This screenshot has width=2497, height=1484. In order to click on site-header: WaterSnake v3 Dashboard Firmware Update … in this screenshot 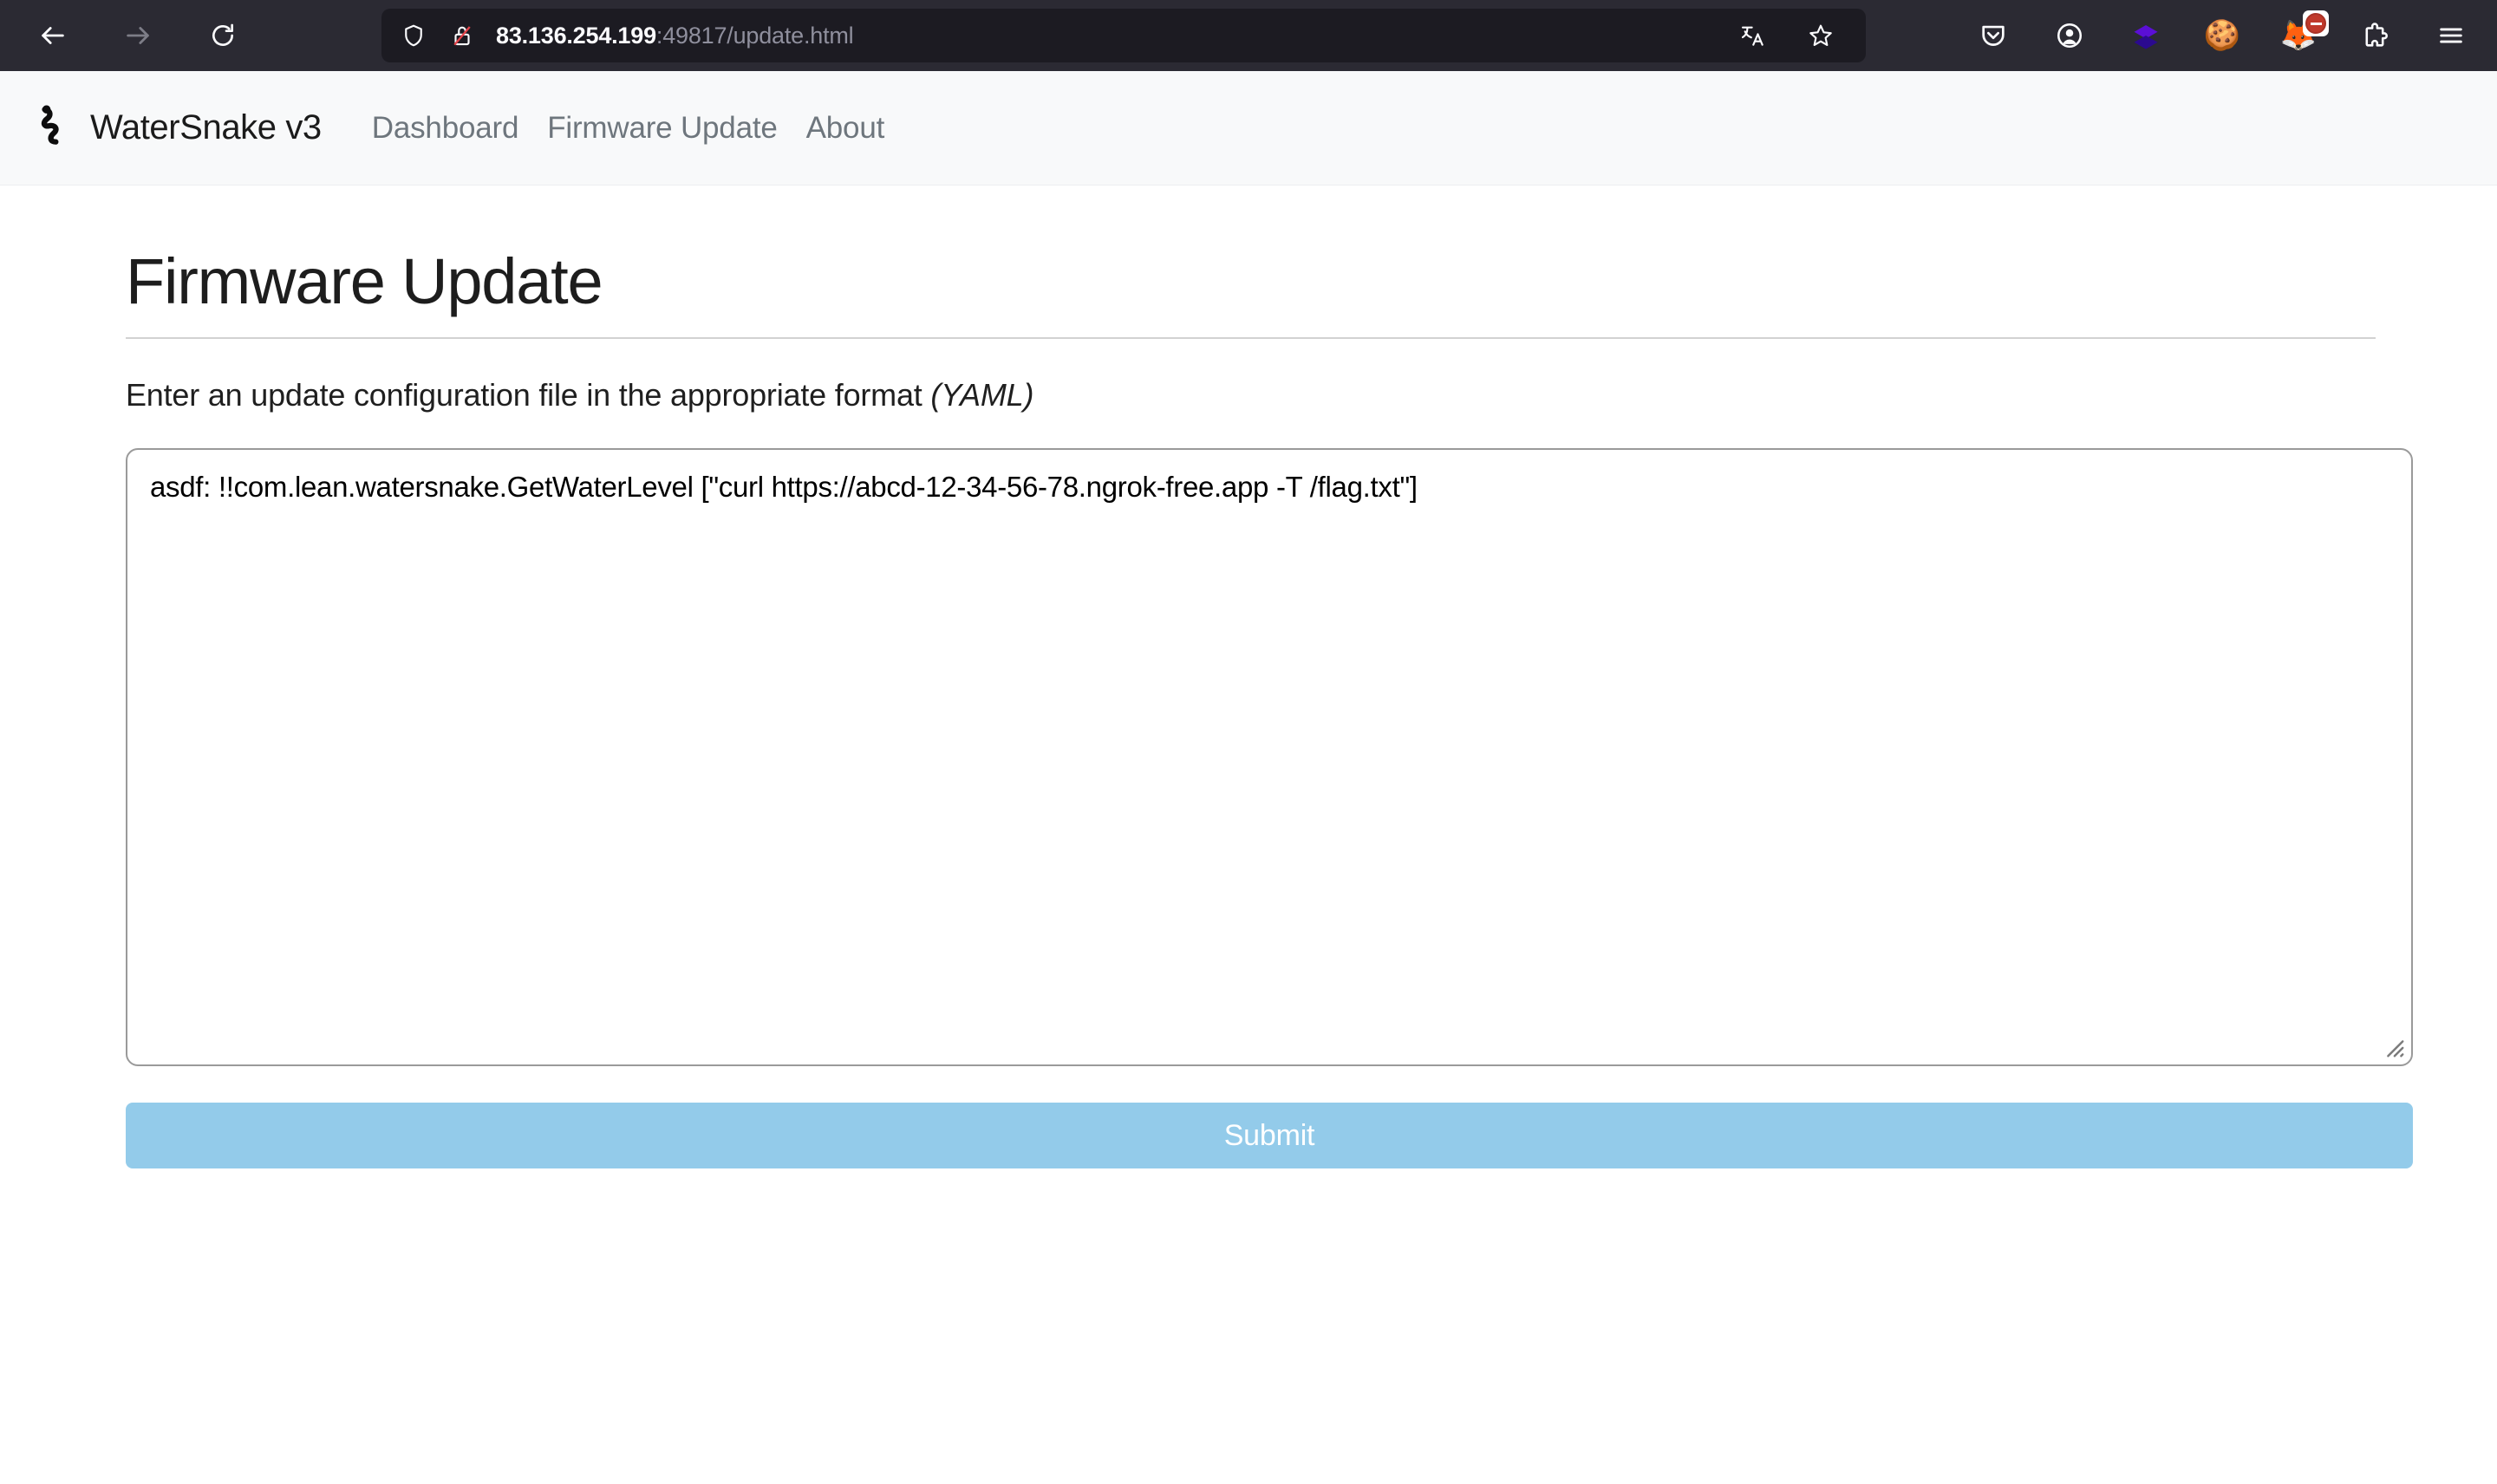, I will do `click(1248, 128)`.